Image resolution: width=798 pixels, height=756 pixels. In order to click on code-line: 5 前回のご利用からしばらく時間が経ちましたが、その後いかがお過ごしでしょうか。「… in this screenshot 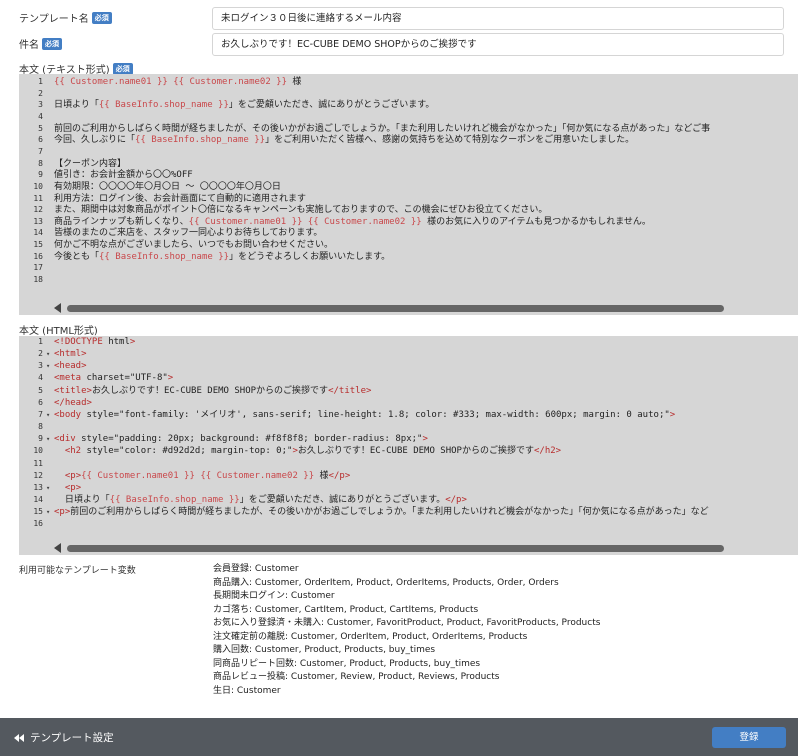, I will do `click(408, 129)`.